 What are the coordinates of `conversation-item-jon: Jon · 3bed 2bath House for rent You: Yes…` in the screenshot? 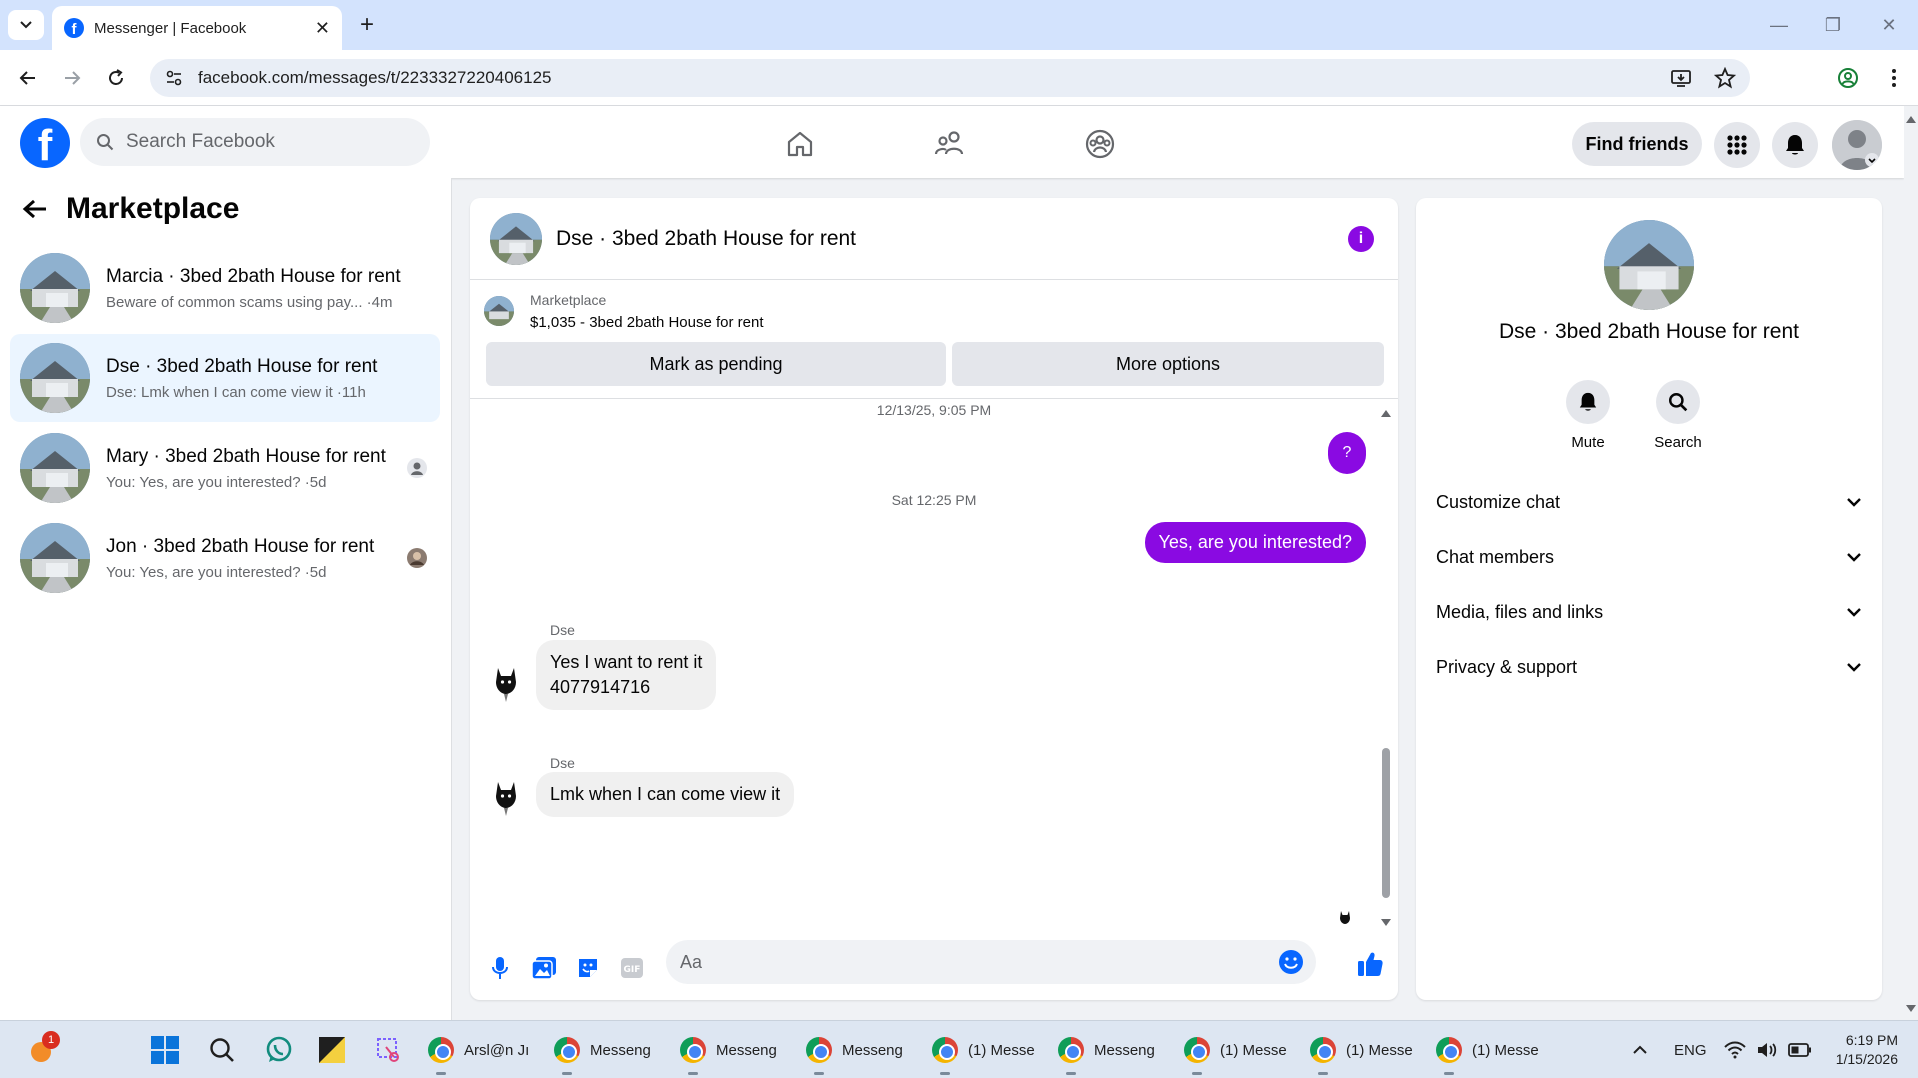 It's located at (225, 558).